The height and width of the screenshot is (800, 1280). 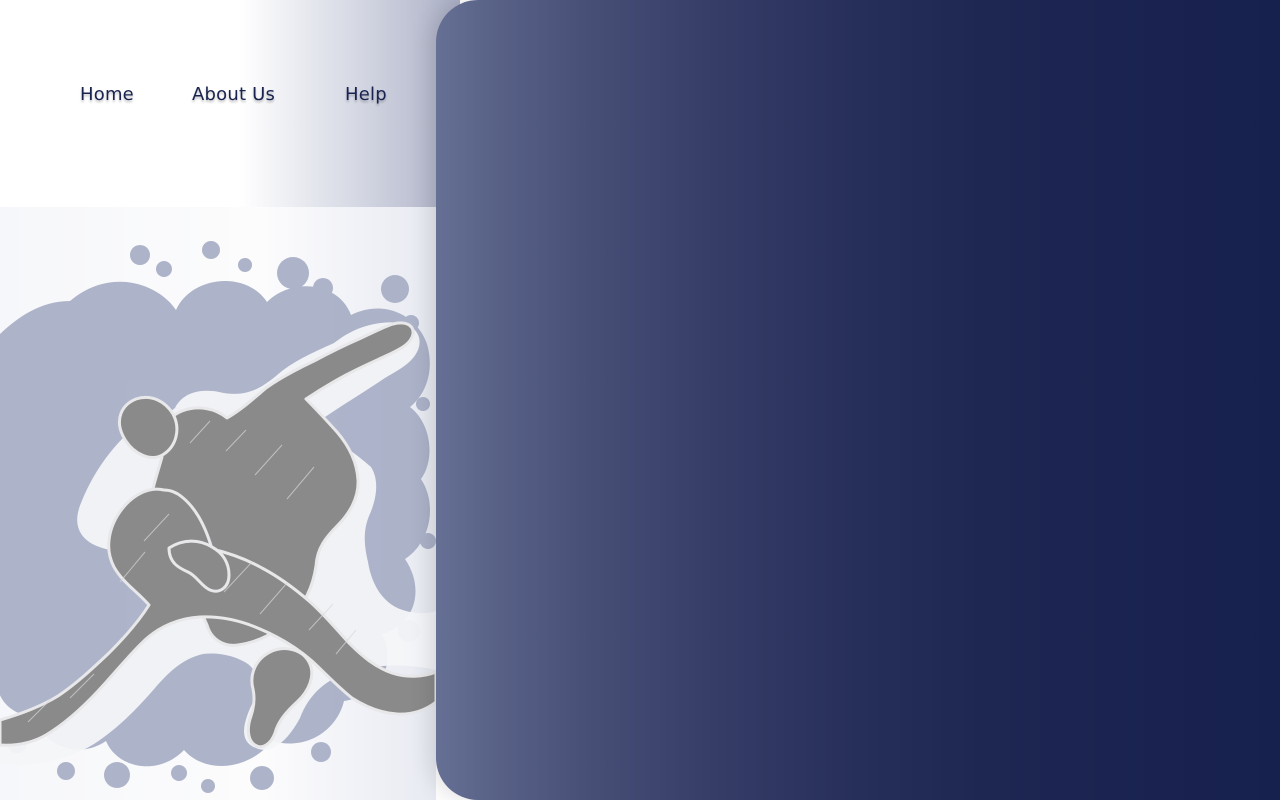 I want to click on nav-item-about-us: About Us, so click(x=233, y=94).